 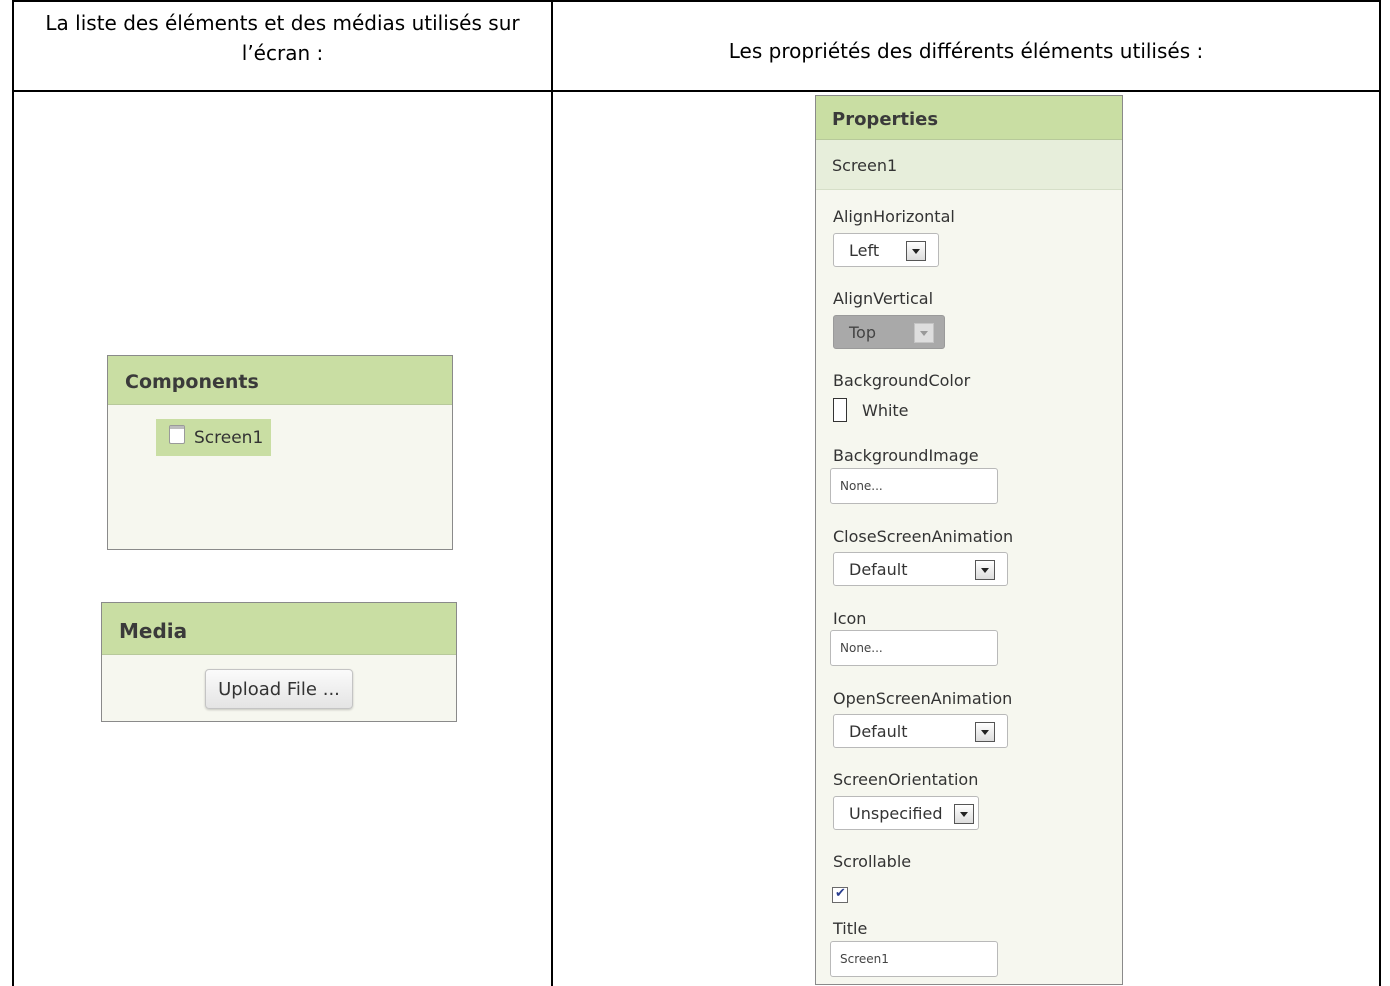 What do you see at coordinates (850, 618) in the screenshot?
I see `icon-label: Icon` at bounding box center [850, 618].